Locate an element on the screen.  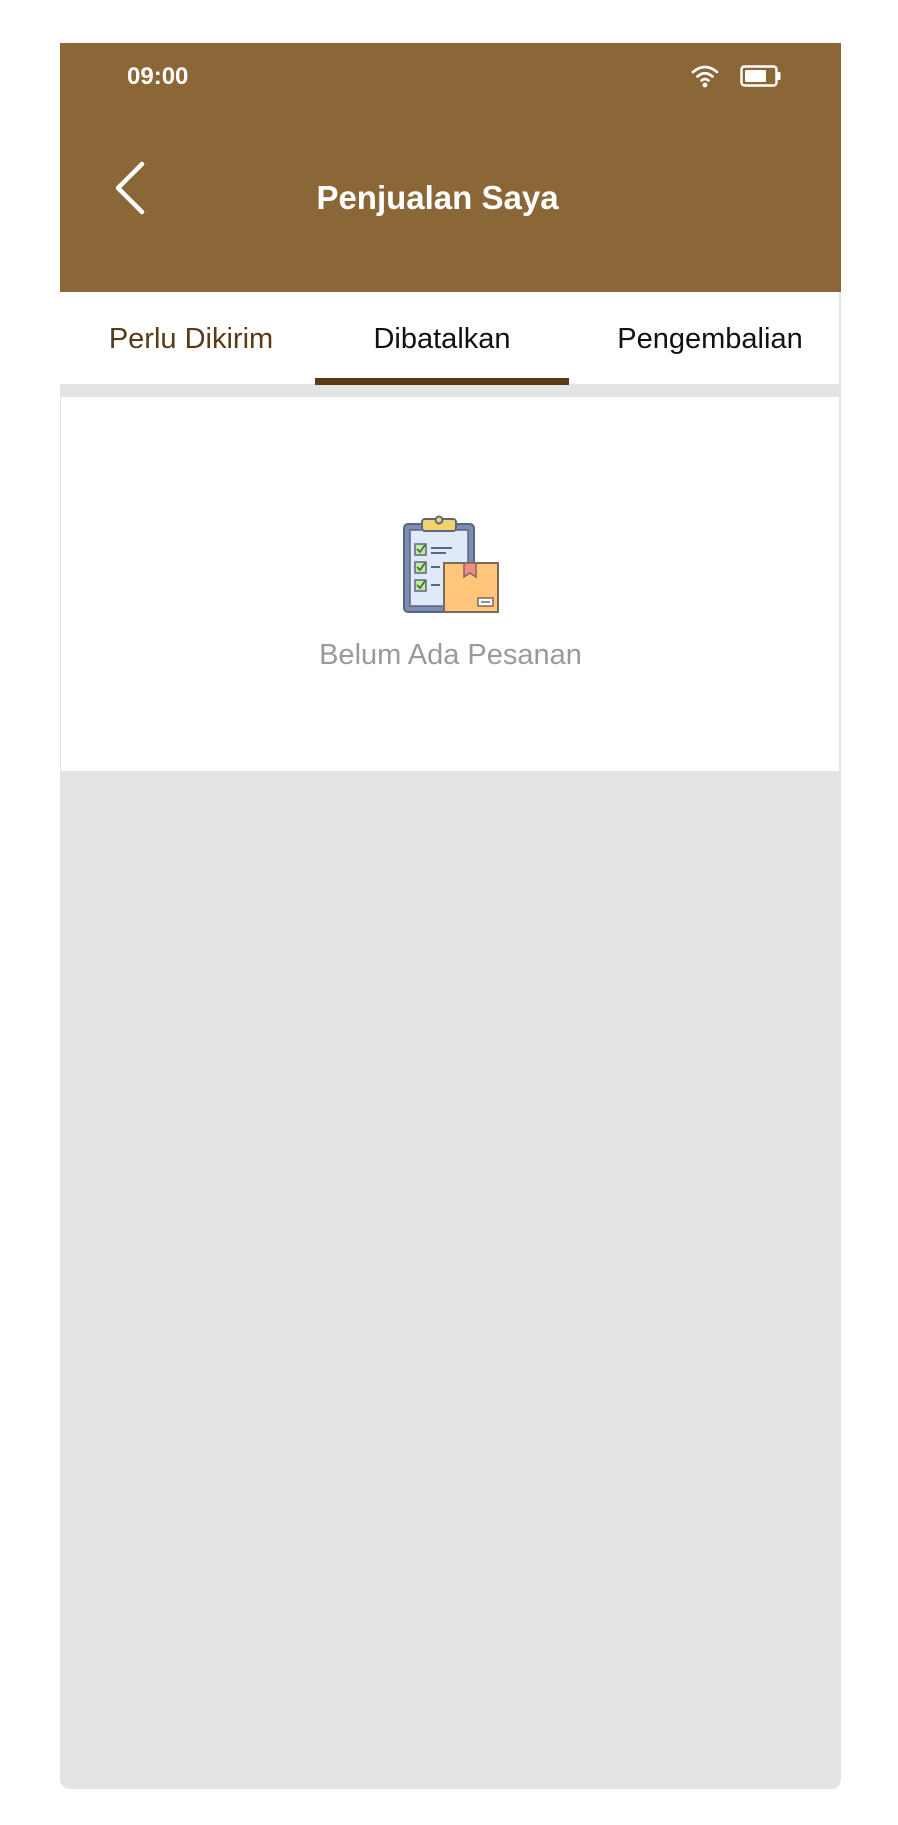
tab-perlu-dikirim: Perlu Dikirim is located at coordinates (191, 338).